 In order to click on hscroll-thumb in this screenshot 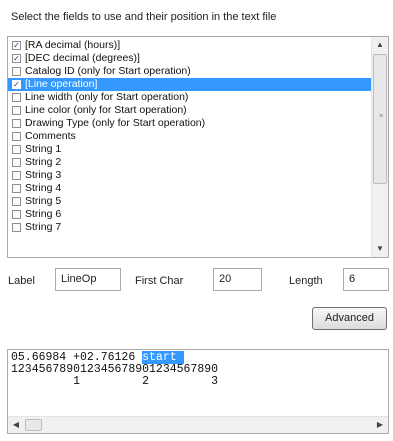, I will do `click(33, 425)`.